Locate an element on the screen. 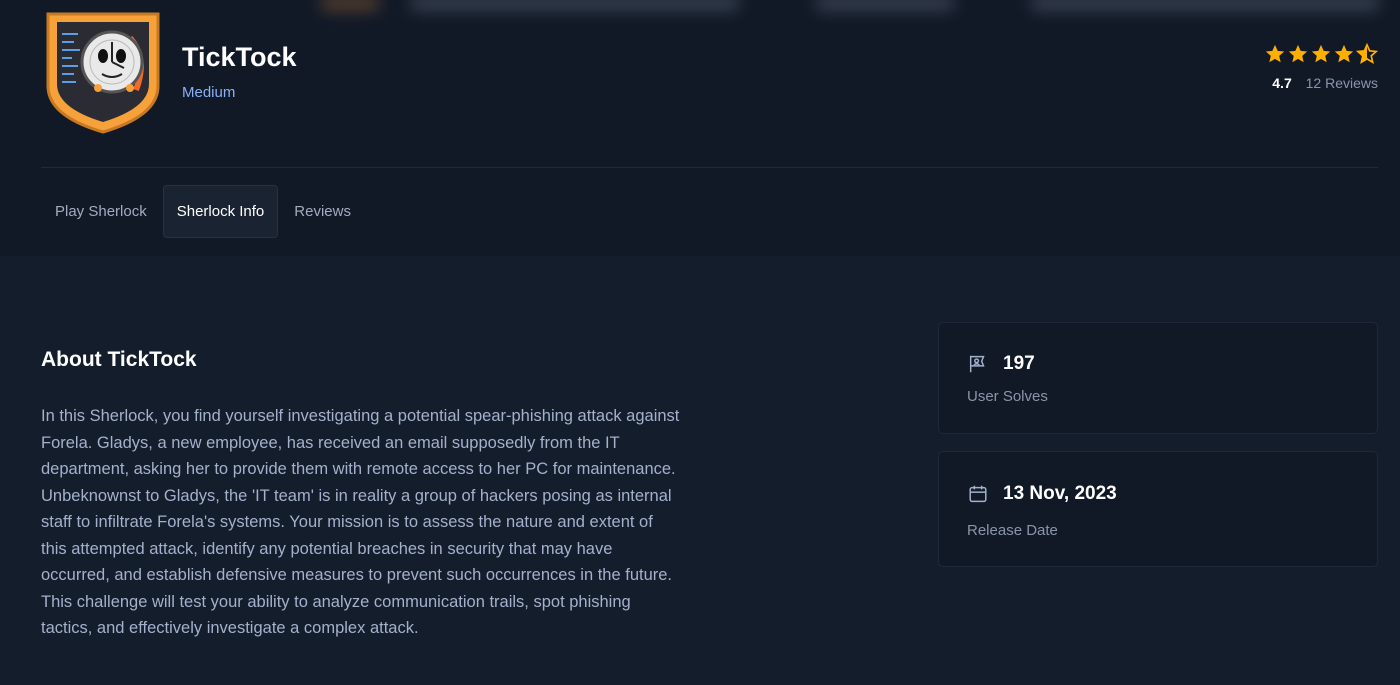  tab-play-sherlock: Play Sherlock is located at coordinates (101, 211).